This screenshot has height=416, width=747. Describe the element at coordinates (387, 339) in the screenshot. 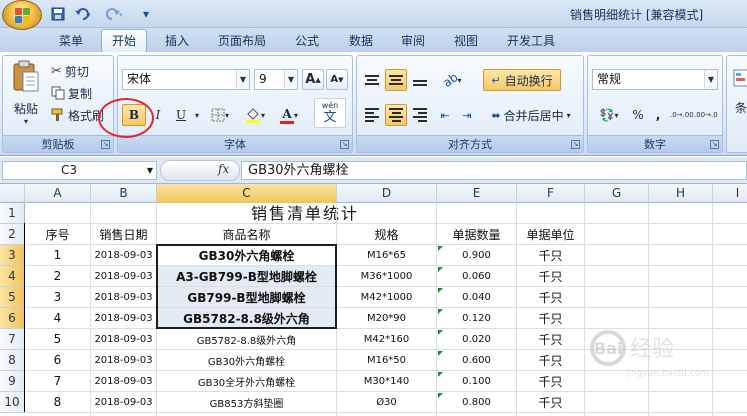

I see `table-cell: M42*160` at that location.